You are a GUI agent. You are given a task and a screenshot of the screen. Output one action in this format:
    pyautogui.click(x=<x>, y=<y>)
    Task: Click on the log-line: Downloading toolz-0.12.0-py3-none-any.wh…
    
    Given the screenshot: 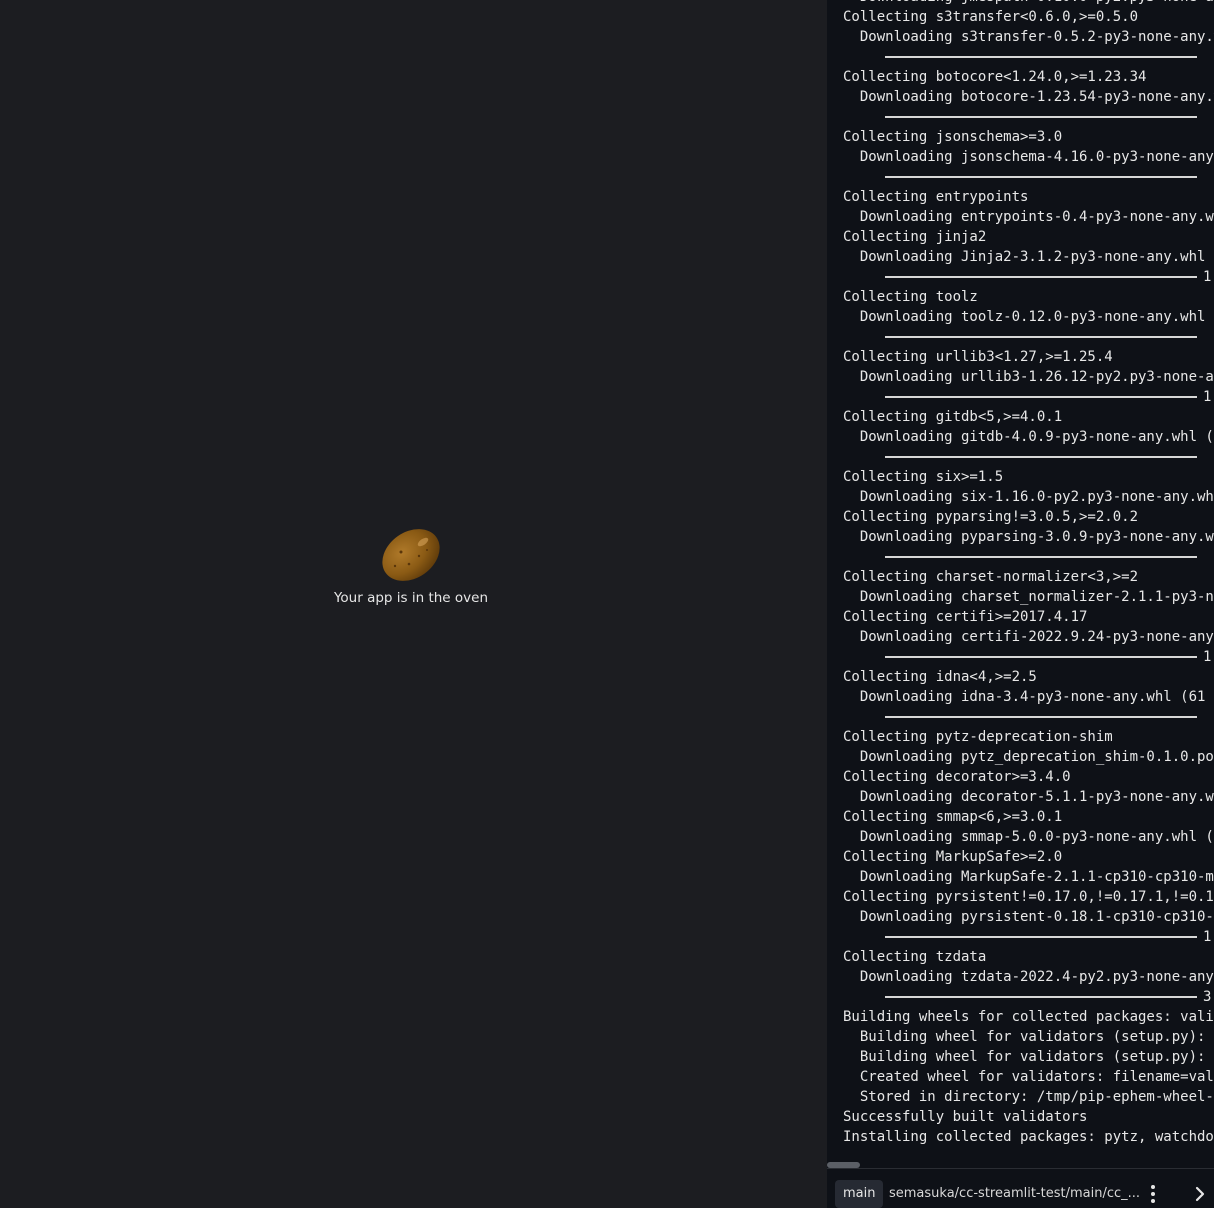 What is the action you would take?
    pyautogui.click(x=1024, y=317)
    